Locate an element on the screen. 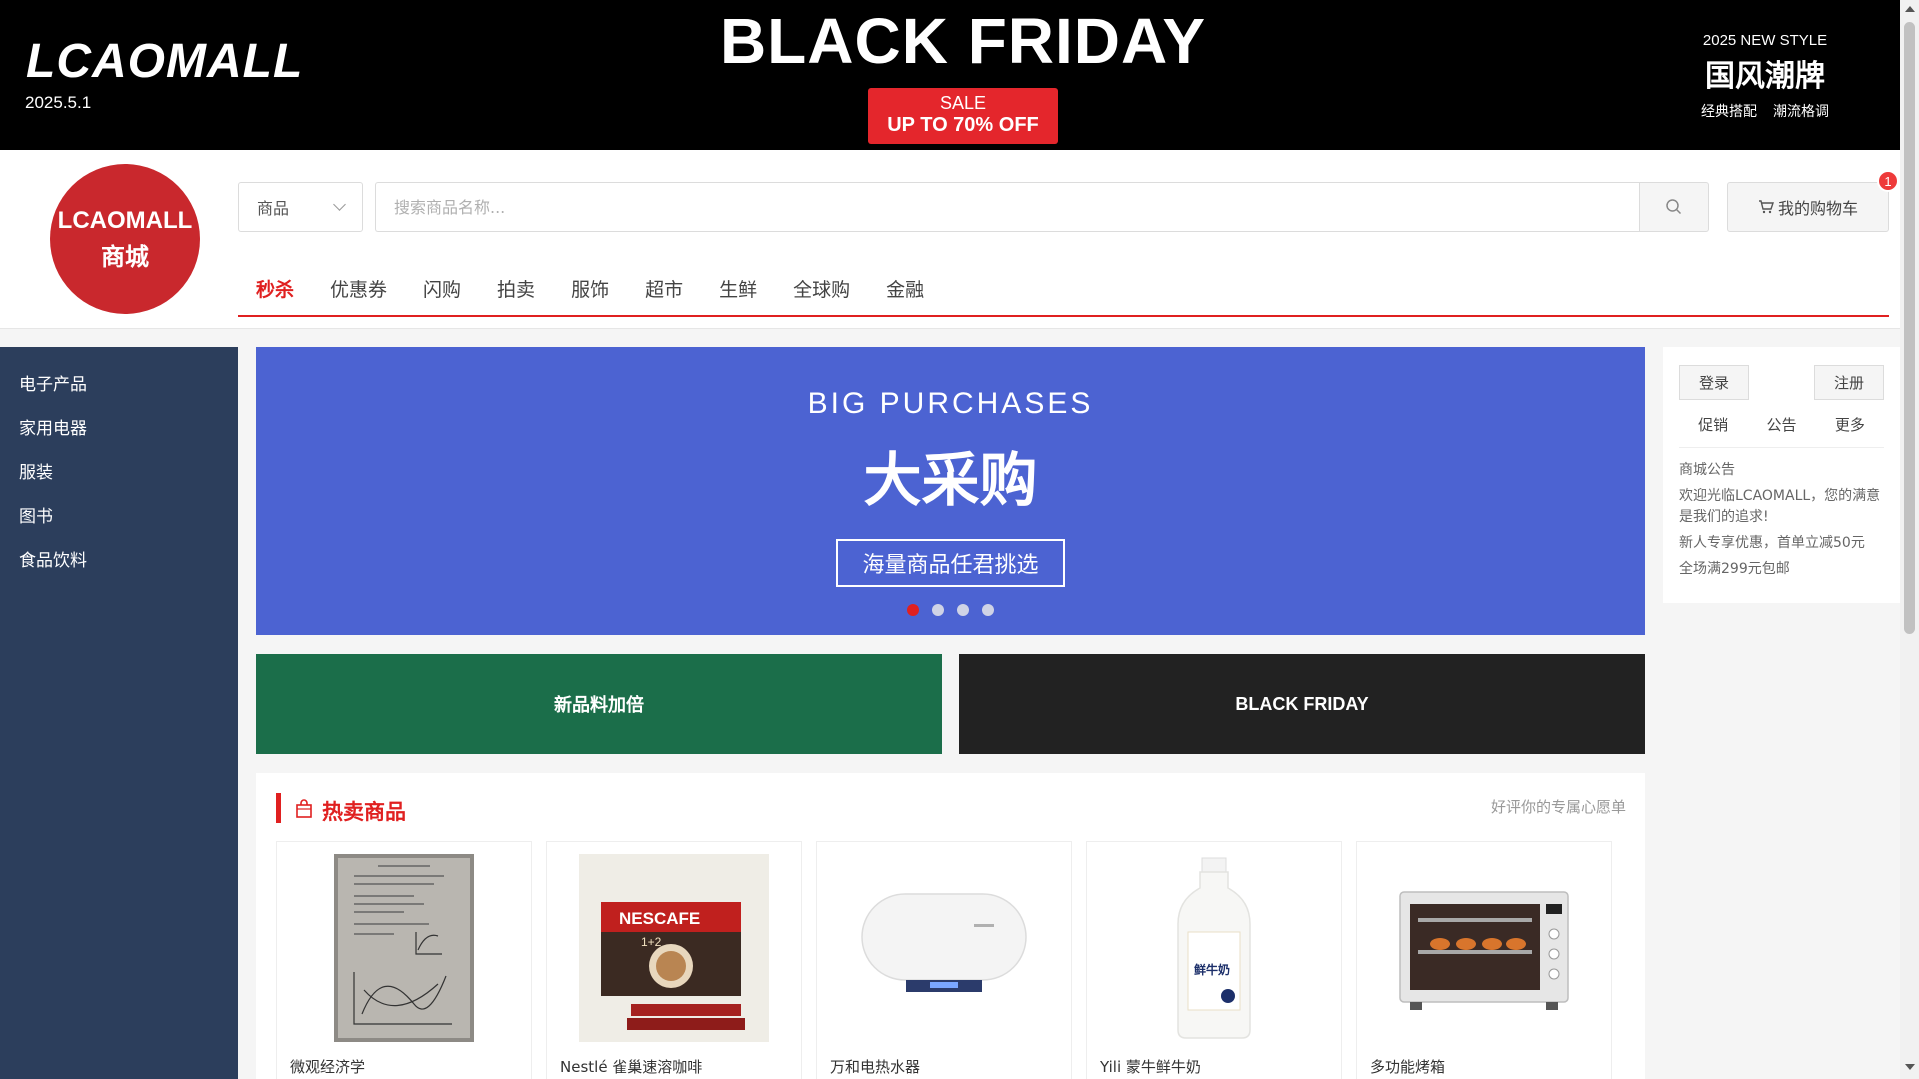 The height and width of the screenshot is (1079, 1919). product-name: 万和电热水器 is located at coordinates (875, 1067).